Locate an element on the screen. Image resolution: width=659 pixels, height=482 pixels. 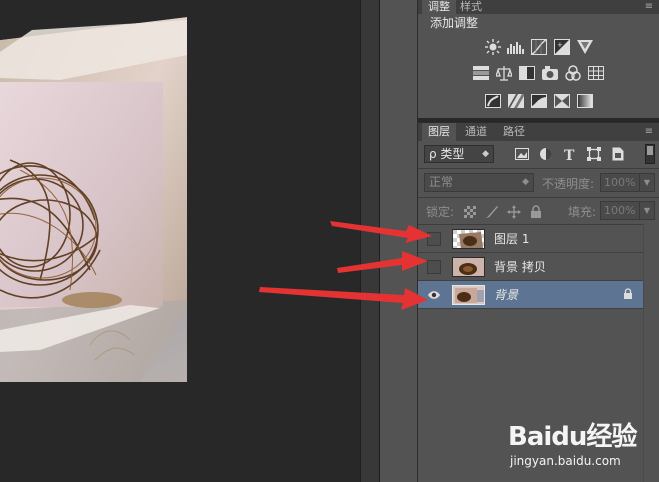
threshold-icon is located at coordinates (538, 100).